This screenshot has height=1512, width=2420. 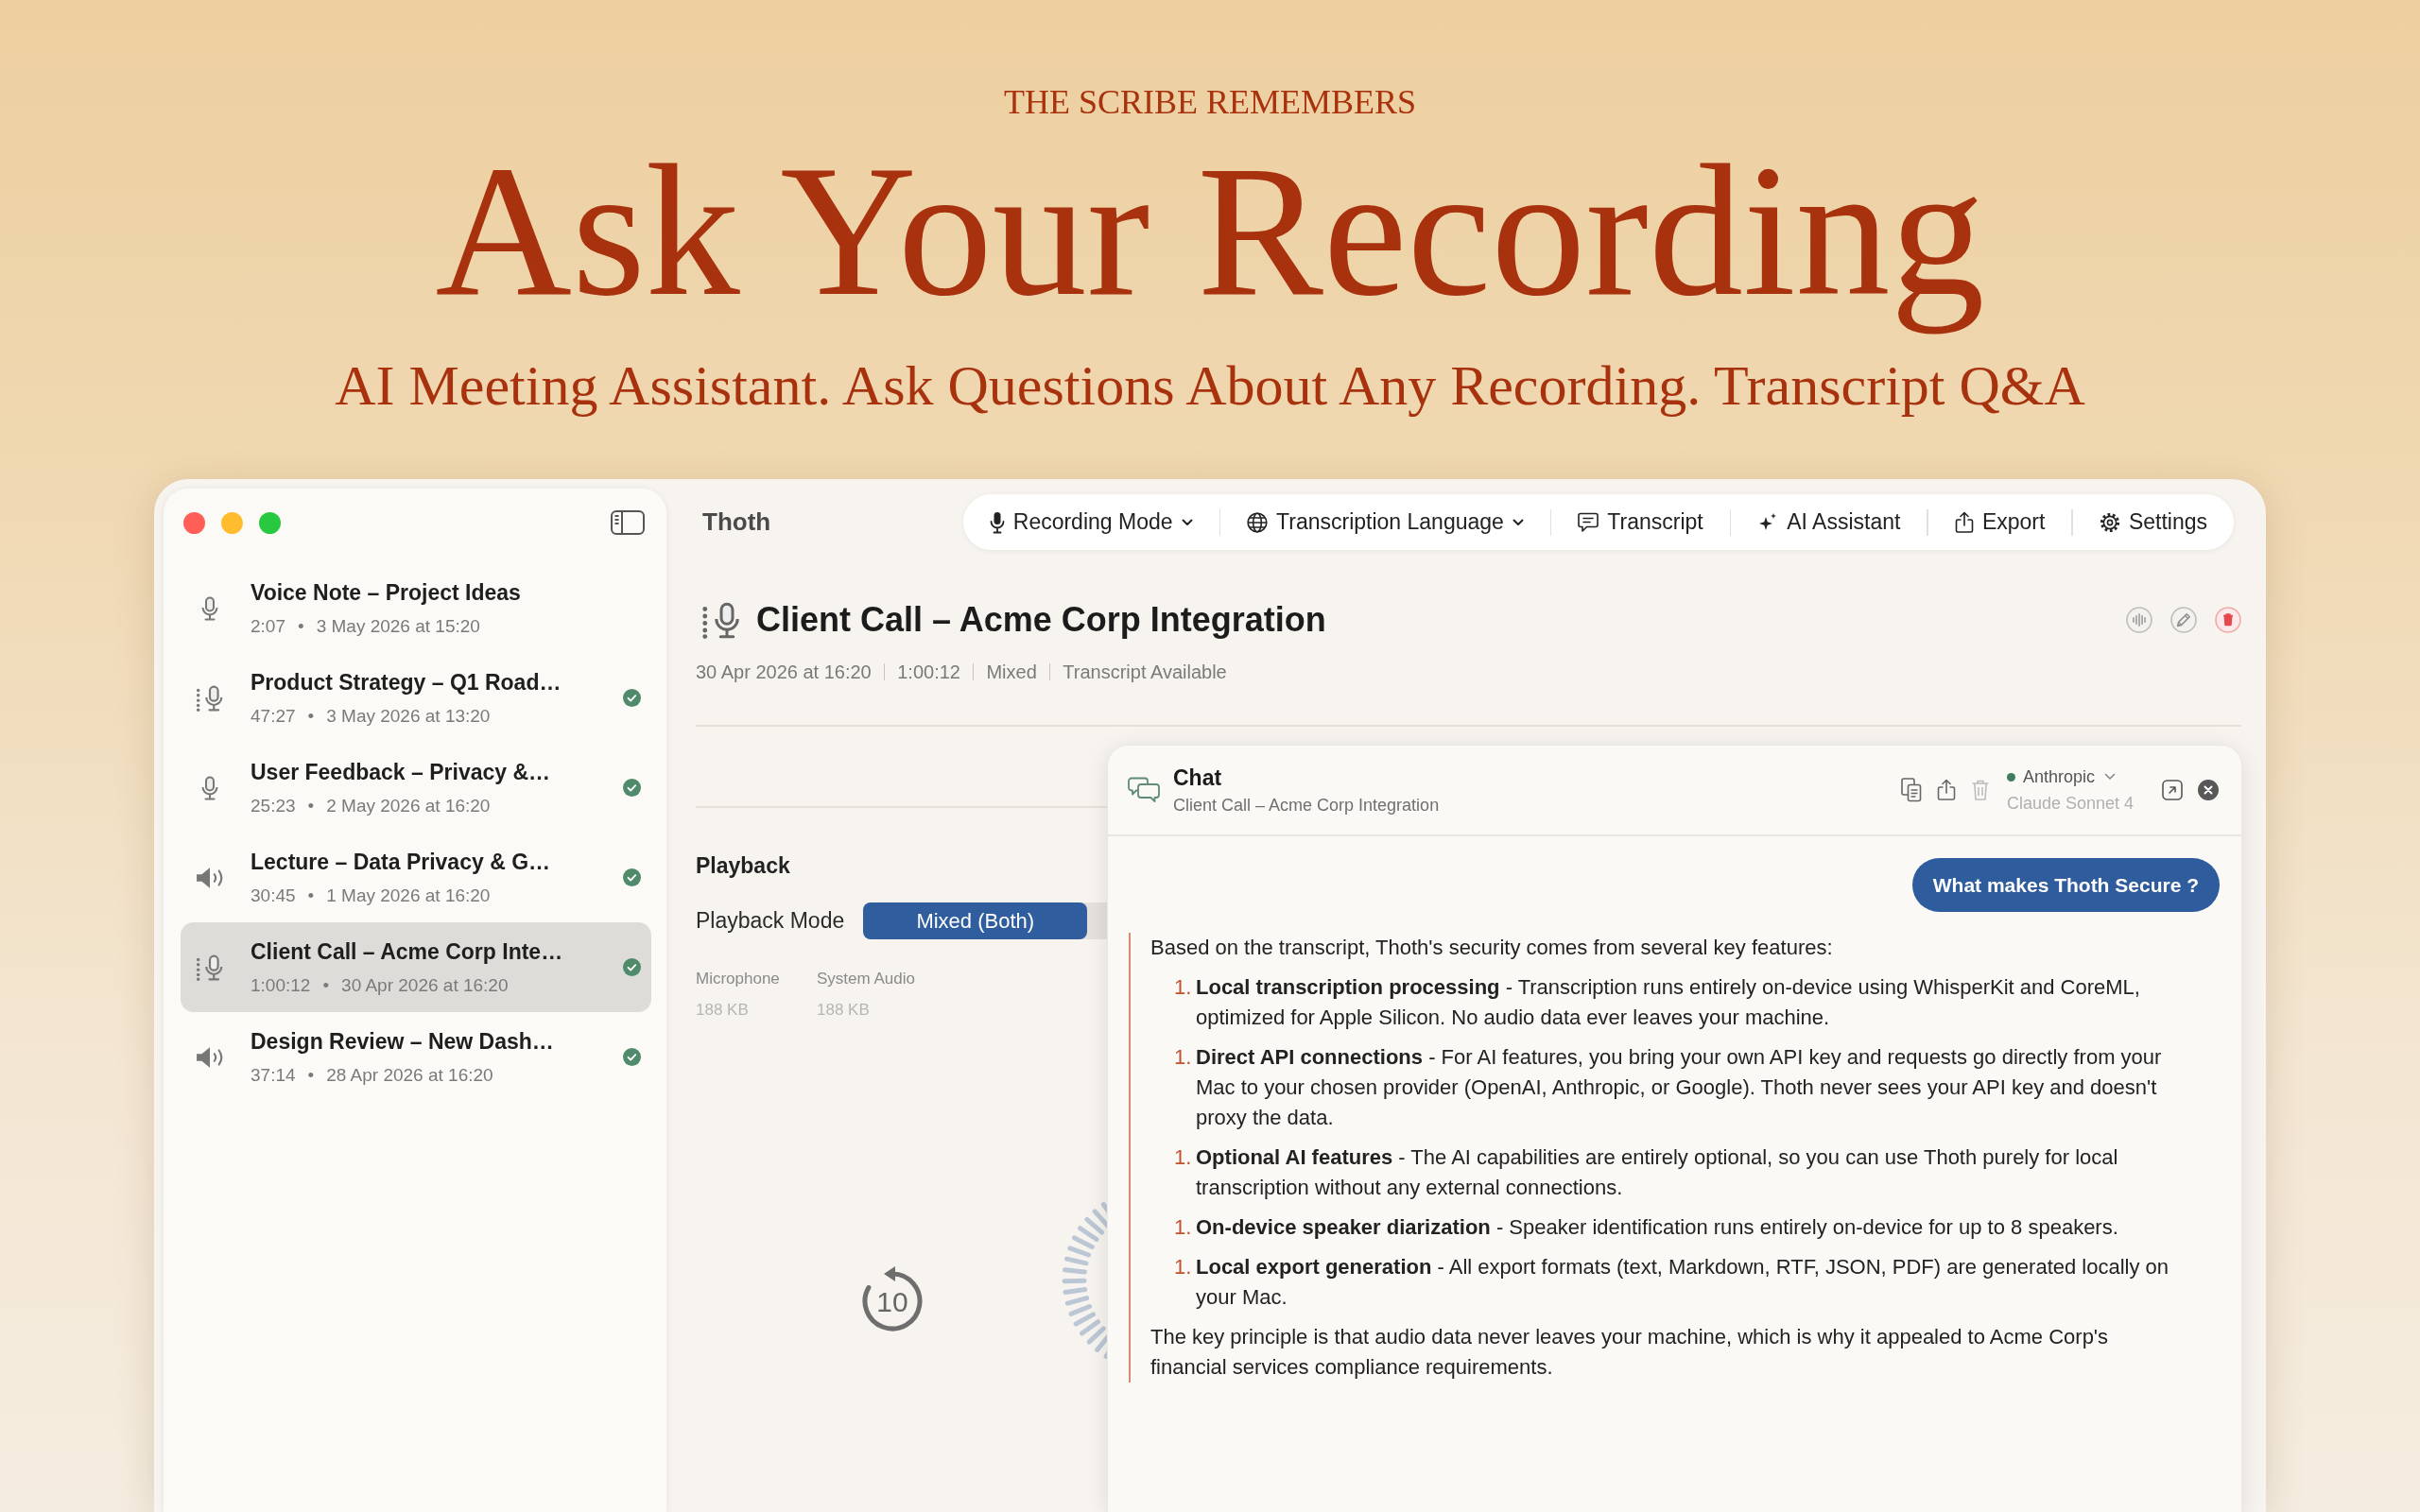 I want to click on recording-date: 3 May 2026 at 13:20, so click(x=408, y=716).